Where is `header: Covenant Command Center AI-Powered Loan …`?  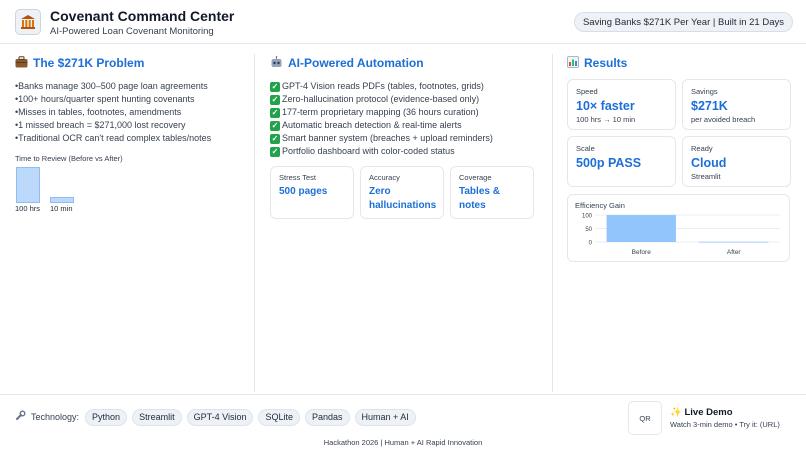 header: Covenant Command Center AI-Powered Loan … is located at coordinates (403, 22).